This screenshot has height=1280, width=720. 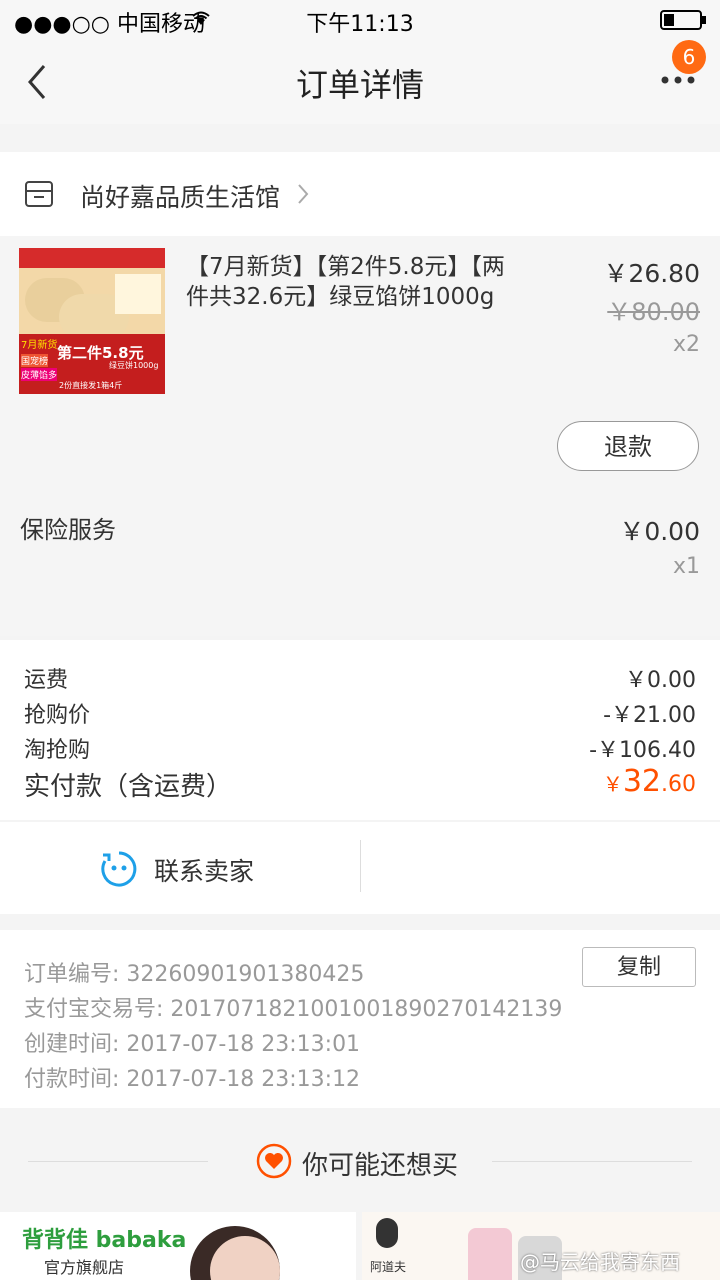 What do you see at coordinates (194, 974) in the screenshot?
I see `order-number: 订单编号: 3226090190138042​5` at bounding box center [194, 974].